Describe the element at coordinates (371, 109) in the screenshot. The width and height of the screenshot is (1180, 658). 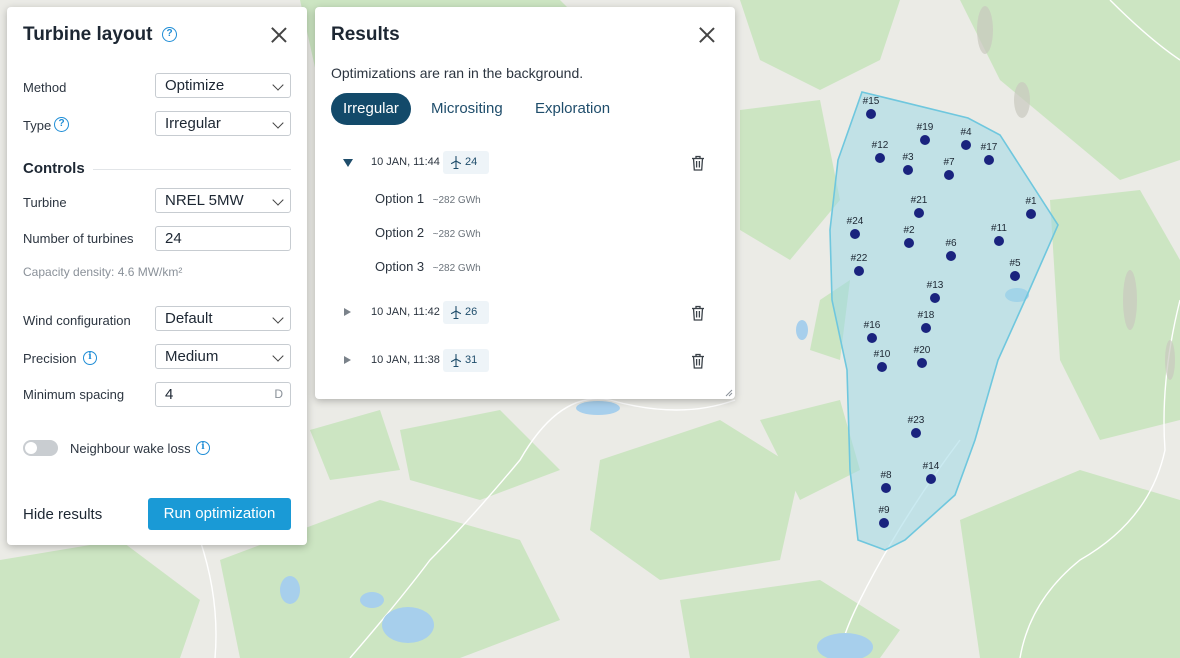
I see `tab-irregular: Irregular` at that location.